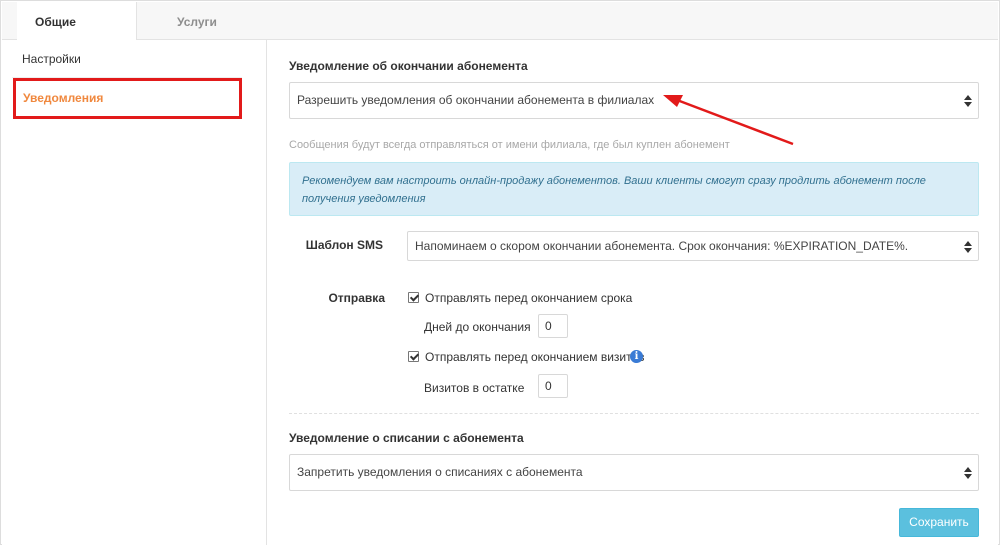 This screenshot has height=545, width=1000. I want to click on tab-general-settings: Общие настройки, so click(77, 35).